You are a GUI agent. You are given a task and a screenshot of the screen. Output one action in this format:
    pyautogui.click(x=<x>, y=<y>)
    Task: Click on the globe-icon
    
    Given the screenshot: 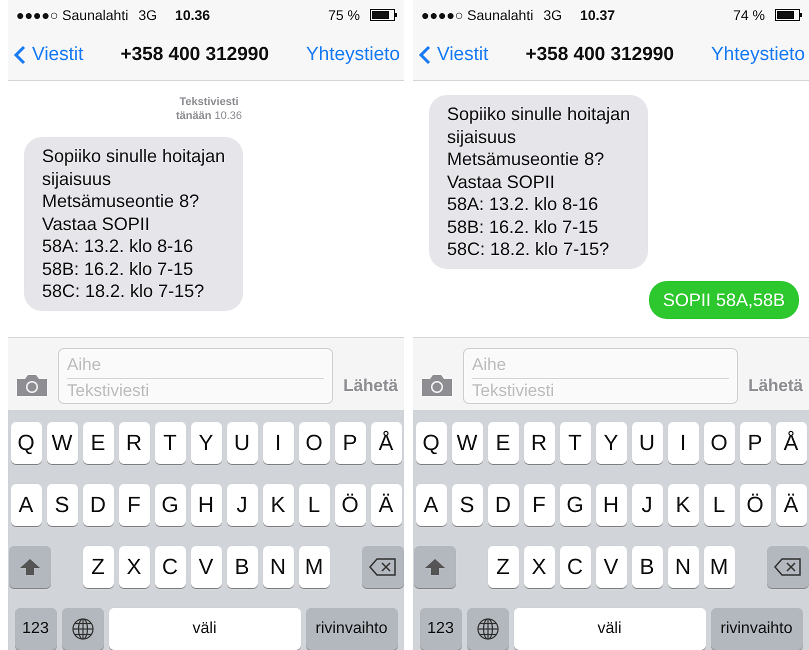 What is the action you would take?
    pyautogui.click(x=487, y=629)
    